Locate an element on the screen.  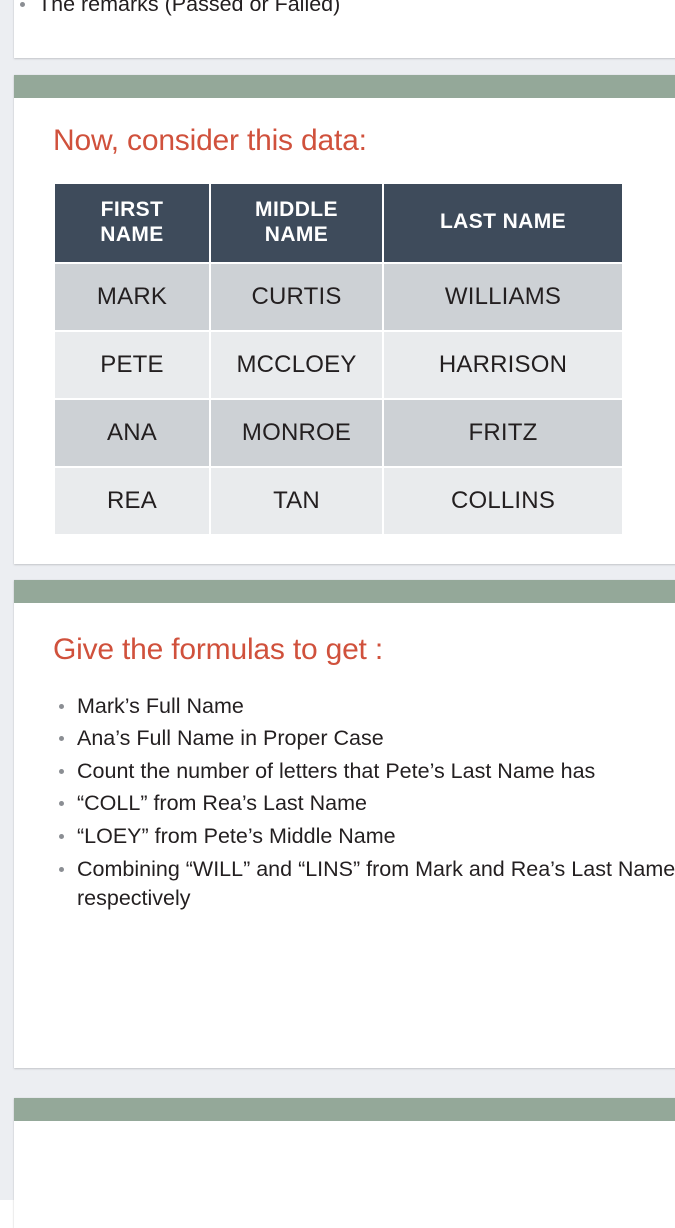
column-header-line: MIDDLE is located at coordinates (296, 209).